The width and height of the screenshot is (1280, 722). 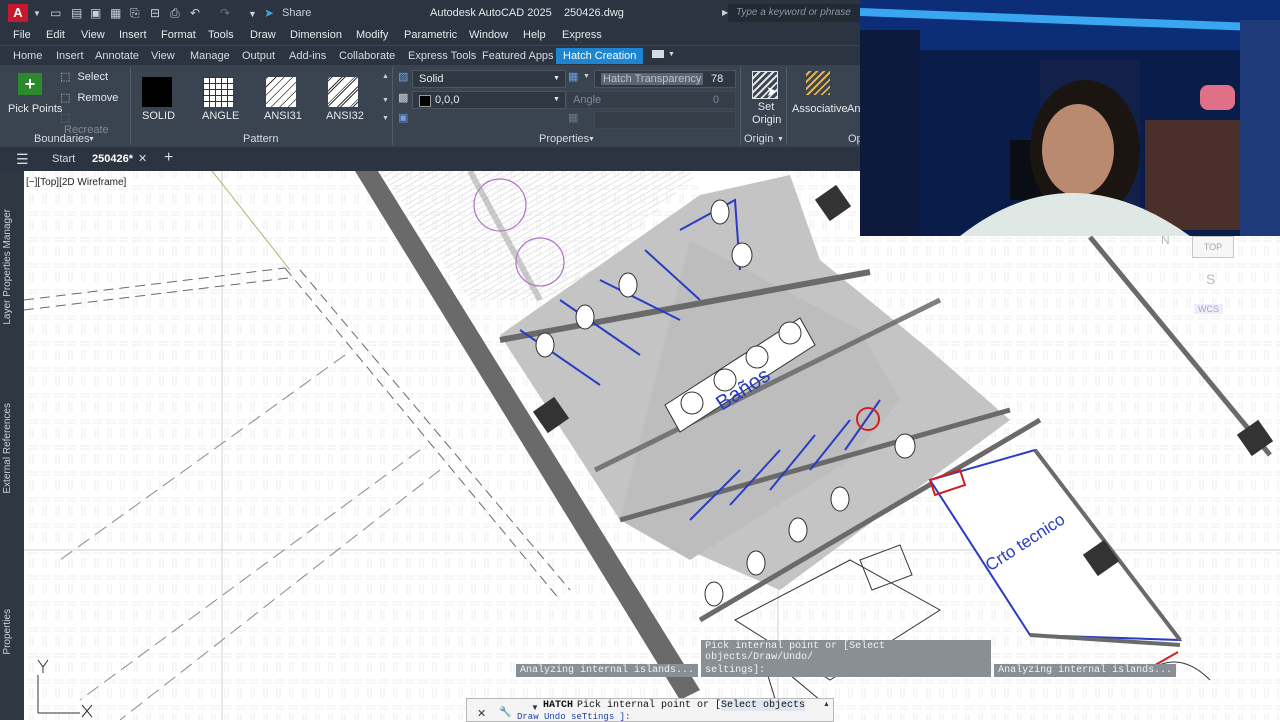 I want to click on associative-button: Associative, so click(x=820, y=94).